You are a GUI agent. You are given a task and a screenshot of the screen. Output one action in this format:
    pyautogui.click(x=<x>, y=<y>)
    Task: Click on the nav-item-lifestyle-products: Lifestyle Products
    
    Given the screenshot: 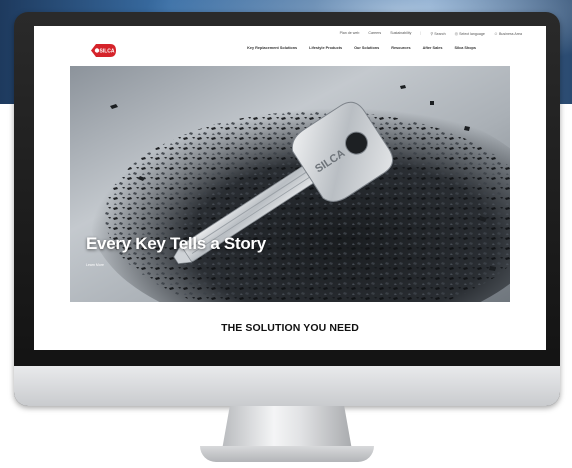 What is the action you would take?
    pyautogui.click(x=325, y=48)
    